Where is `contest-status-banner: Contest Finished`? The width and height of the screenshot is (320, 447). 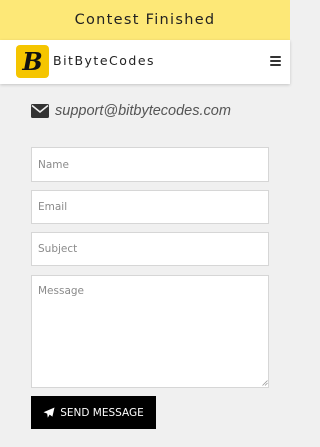
contest-status-banner: Contest Finished is located at coordinates (145, 20).